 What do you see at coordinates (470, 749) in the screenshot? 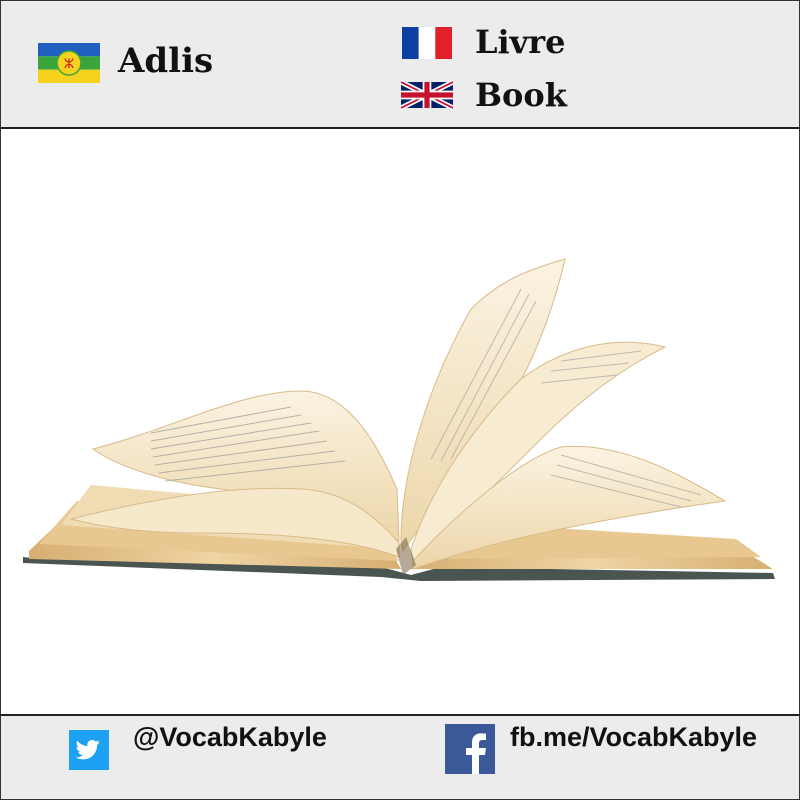
I see `facebook-icon` at bounding box center [470, 749].